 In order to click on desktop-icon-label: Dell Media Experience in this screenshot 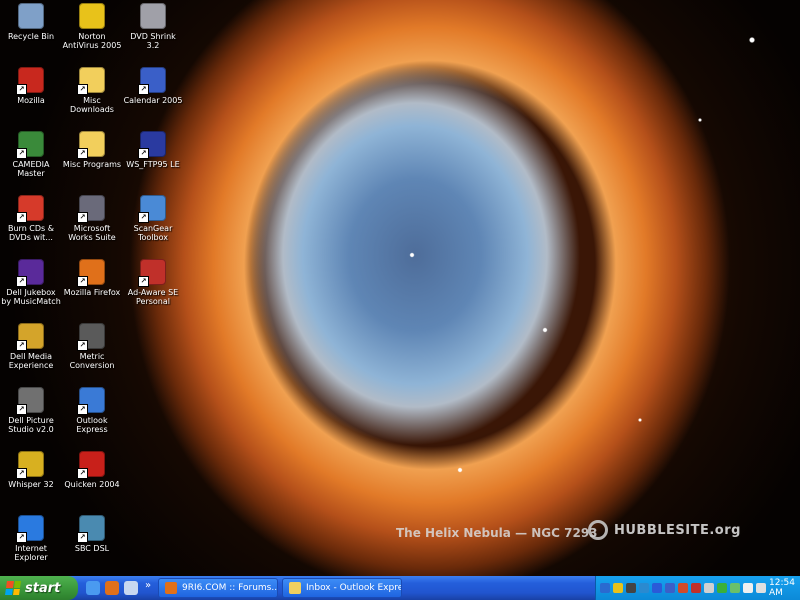, I will do `click(31, 361)`.